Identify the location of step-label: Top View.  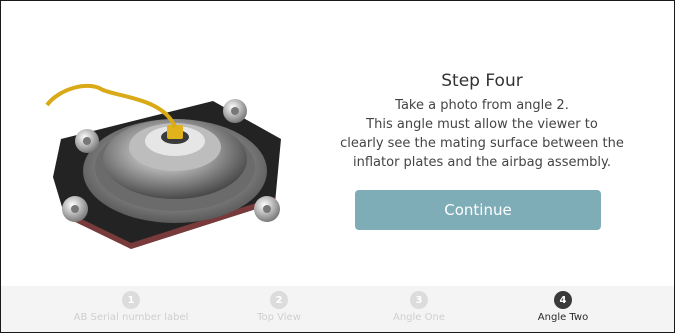
(279, 317).